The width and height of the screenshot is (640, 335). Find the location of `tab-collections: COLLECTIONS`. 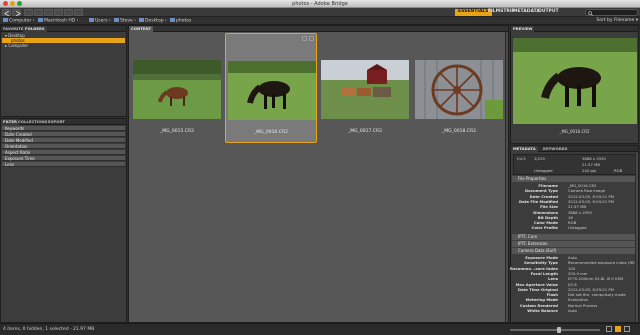

tab-collections: COLLECTIONS is located at coordinates (32, 122).